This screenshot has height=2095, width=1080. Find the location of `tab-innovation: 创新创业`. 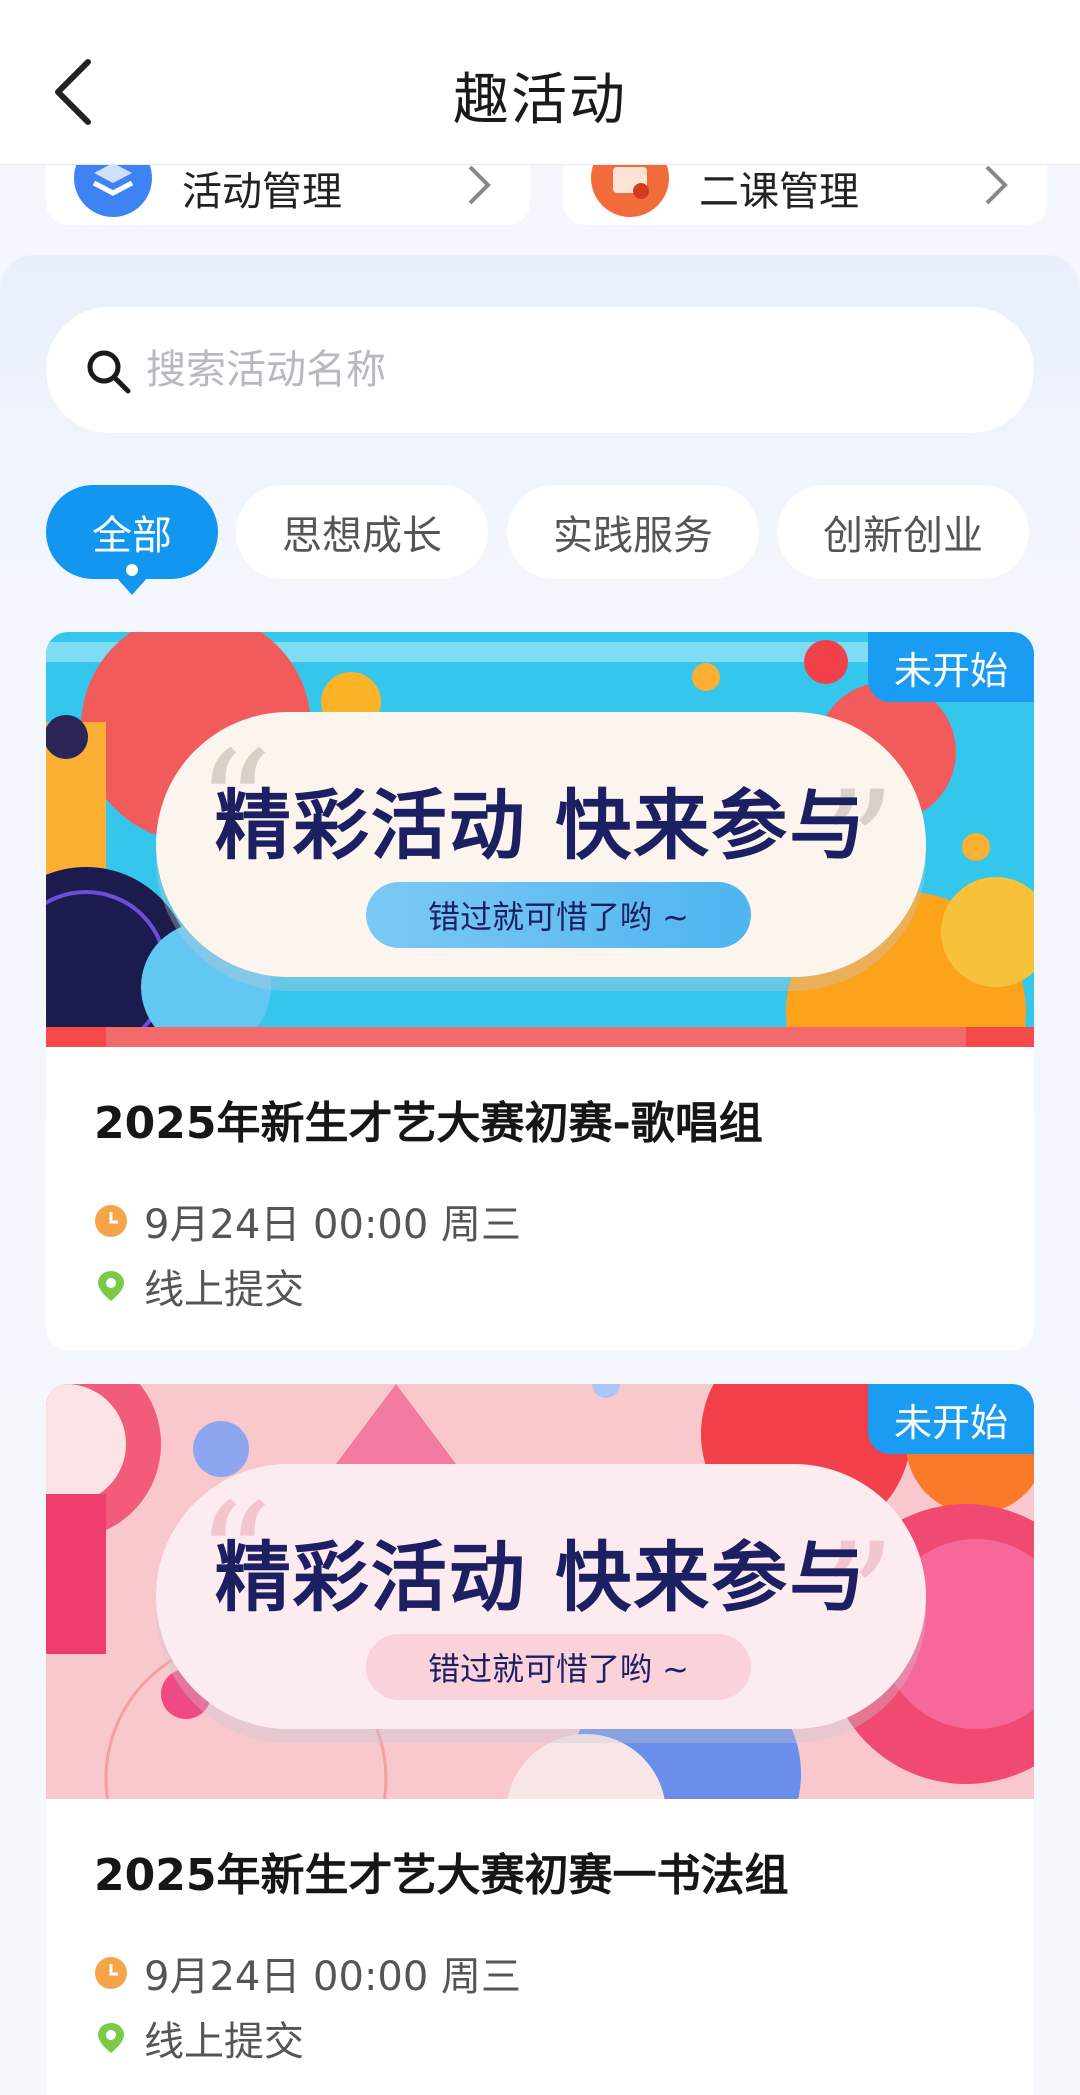

tab-innovation: 创新创业 is located at coordinates (903, 532).